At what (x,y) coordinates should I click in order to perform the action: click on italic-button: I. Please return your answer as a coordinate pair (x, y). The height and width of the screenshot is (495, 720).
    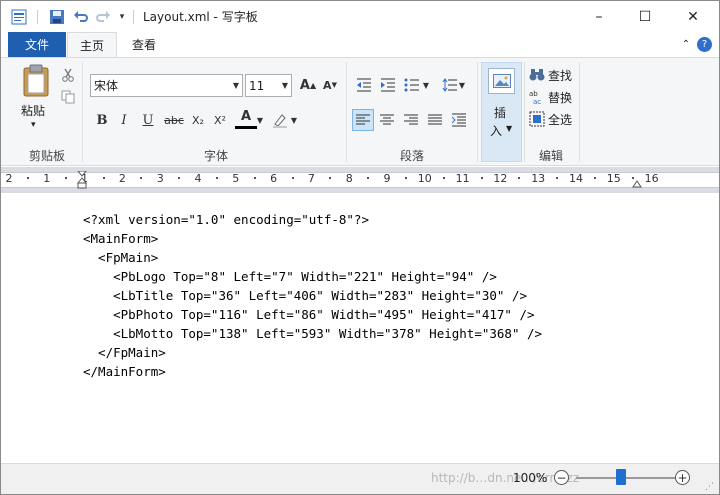
    Looking at the image, I should click on (124, 120).